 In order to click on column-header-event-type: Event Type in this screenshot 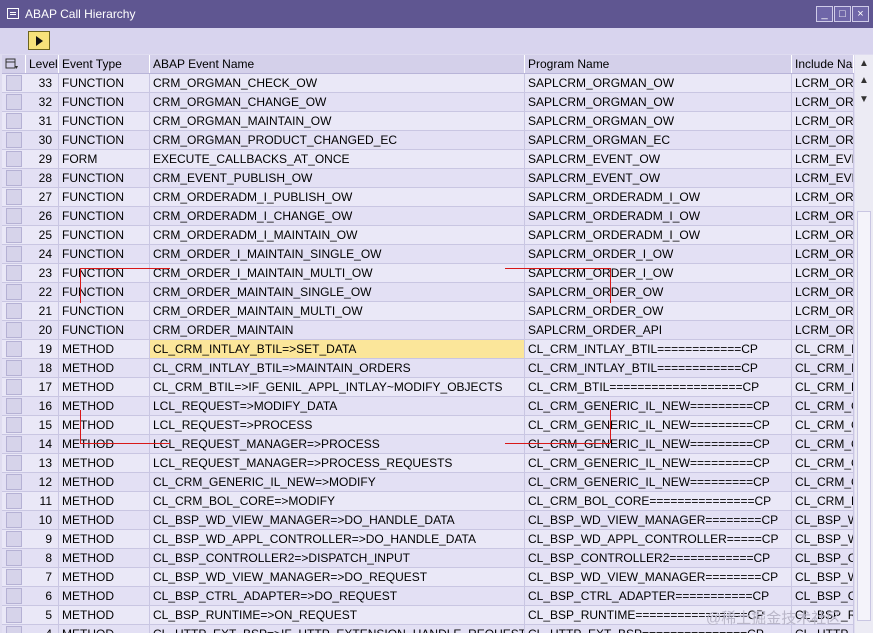, I will do `click(104, 64)`.